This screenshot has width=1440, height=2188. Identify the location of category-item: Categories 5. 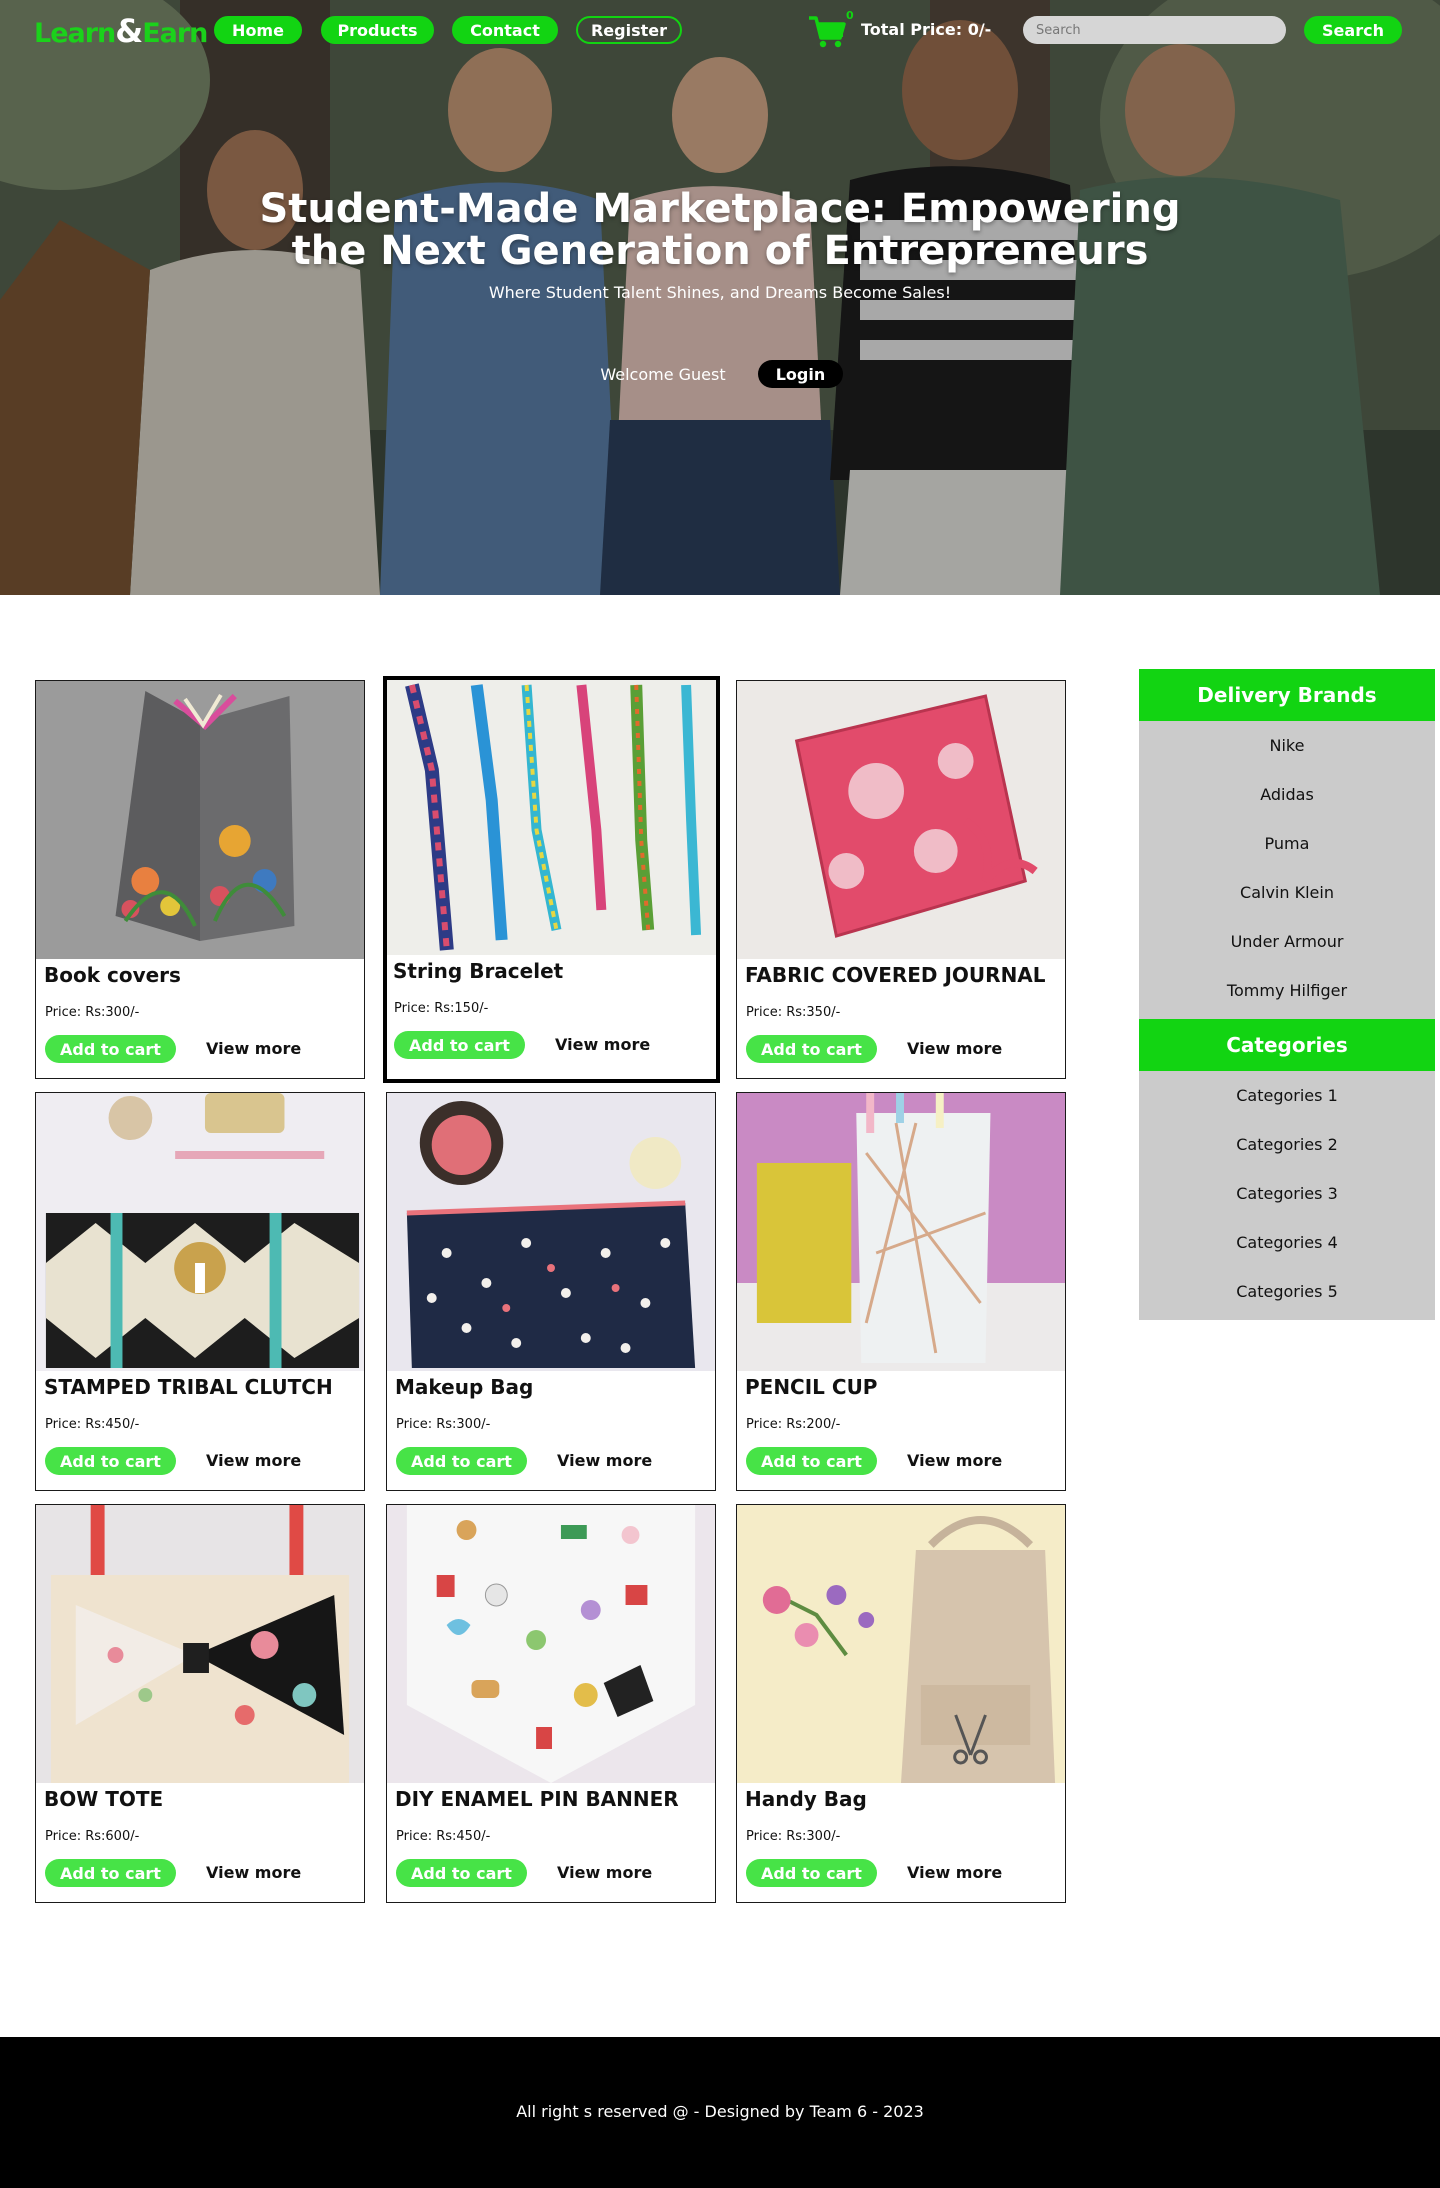
(1287, 1291).